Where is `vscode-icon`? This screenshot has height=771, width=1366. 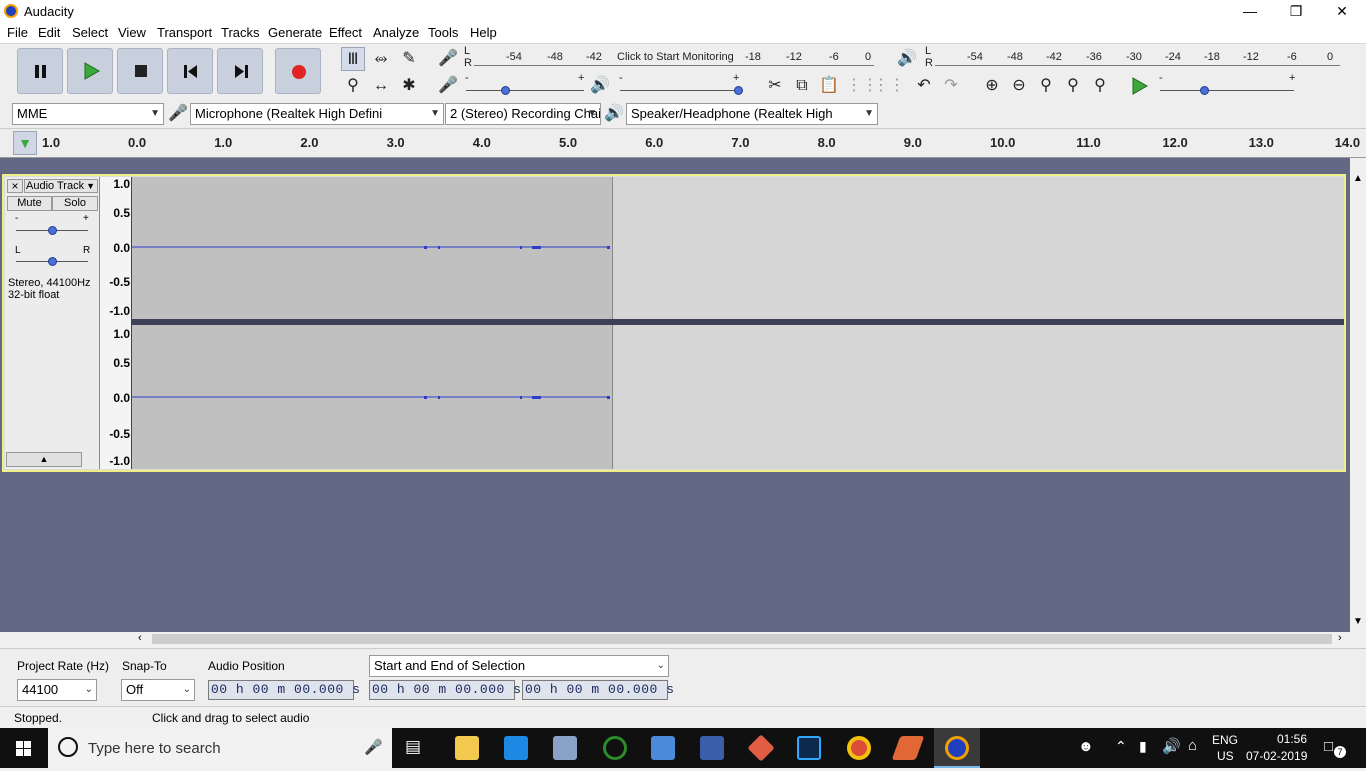
vscode-icon is located at coordinates (516, 748).